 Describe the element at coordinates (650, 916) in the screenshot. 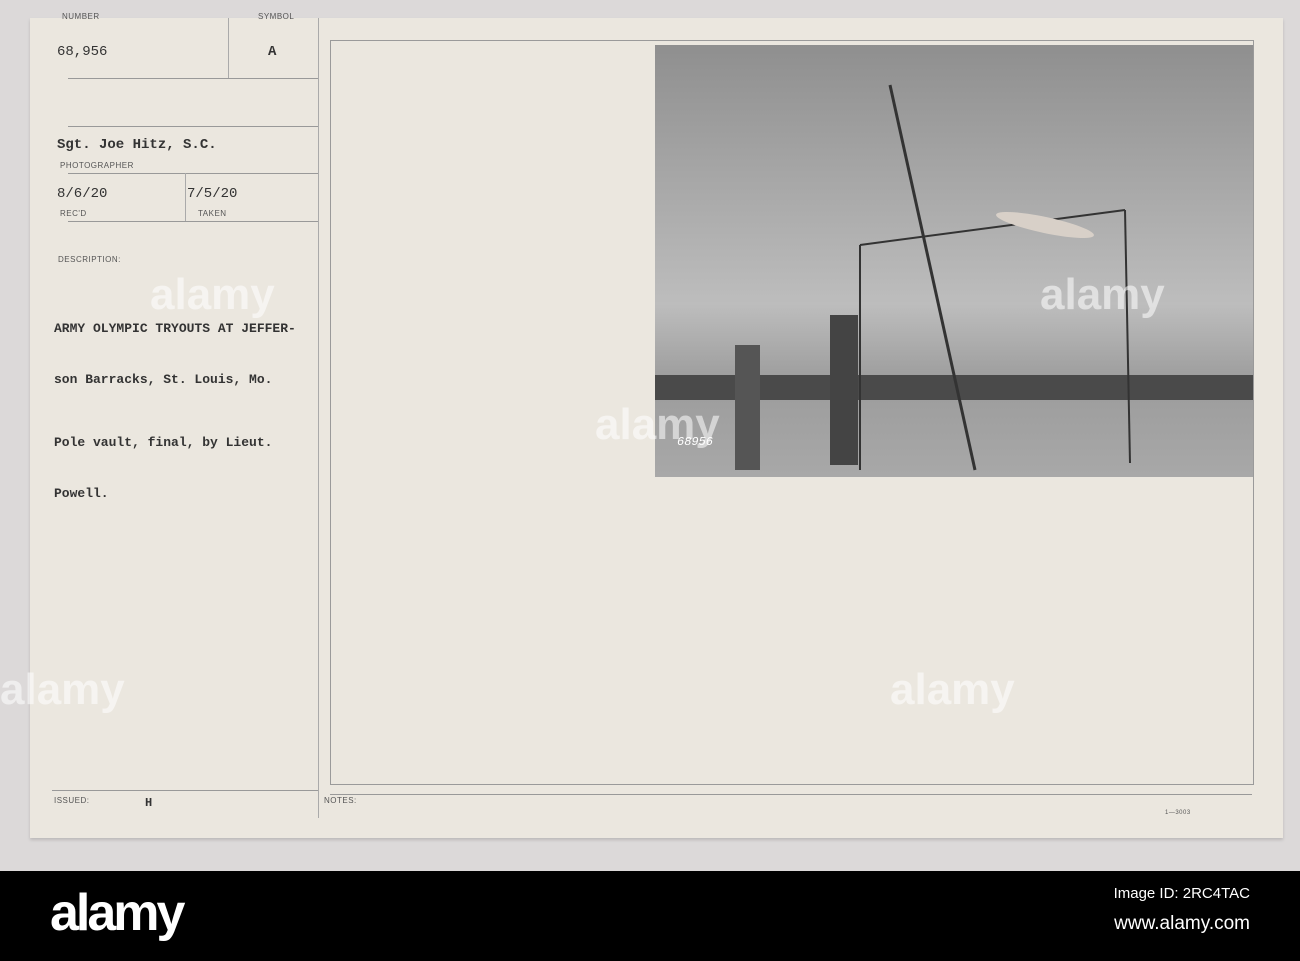

I see `watermark-footer: alamy Image ID: 2RC4TAC www.alamy.com` at that location.